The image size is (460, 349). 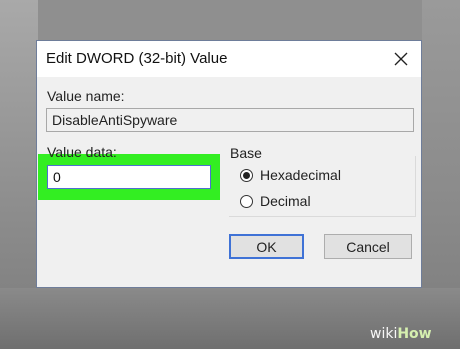 What do you see at coordinates (129, 177) in the screenshot?
I see `value-data-input` at bounding box center [129, 177].